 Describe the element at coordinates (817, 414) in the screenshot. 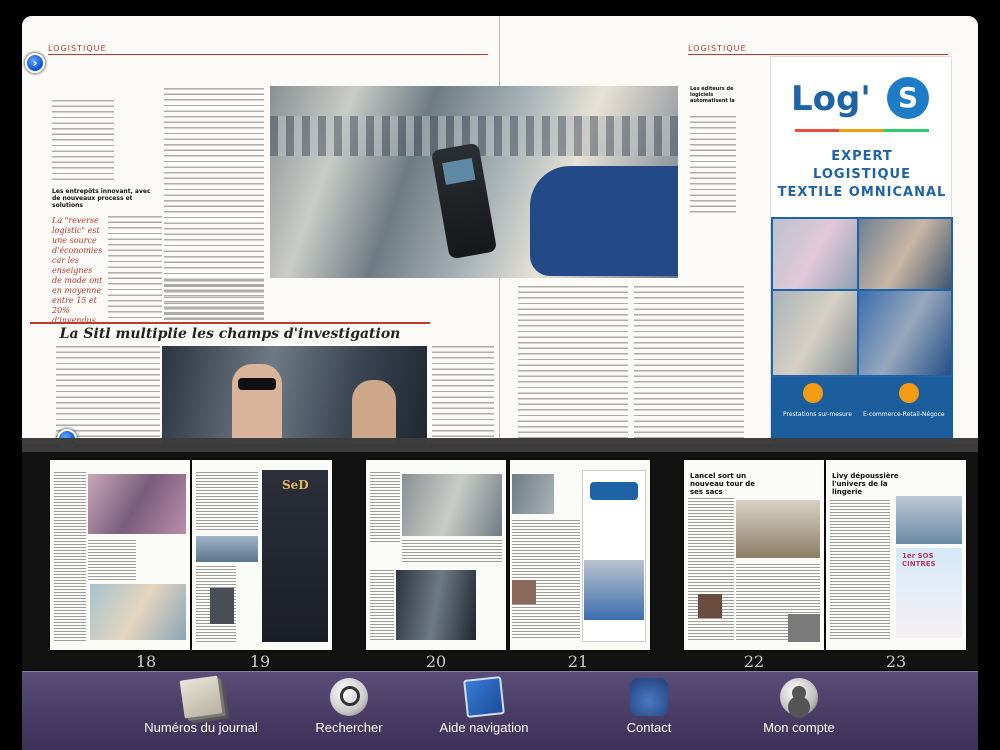

I see `ad-bottom-left: Prestations sur-mesure` at that location.